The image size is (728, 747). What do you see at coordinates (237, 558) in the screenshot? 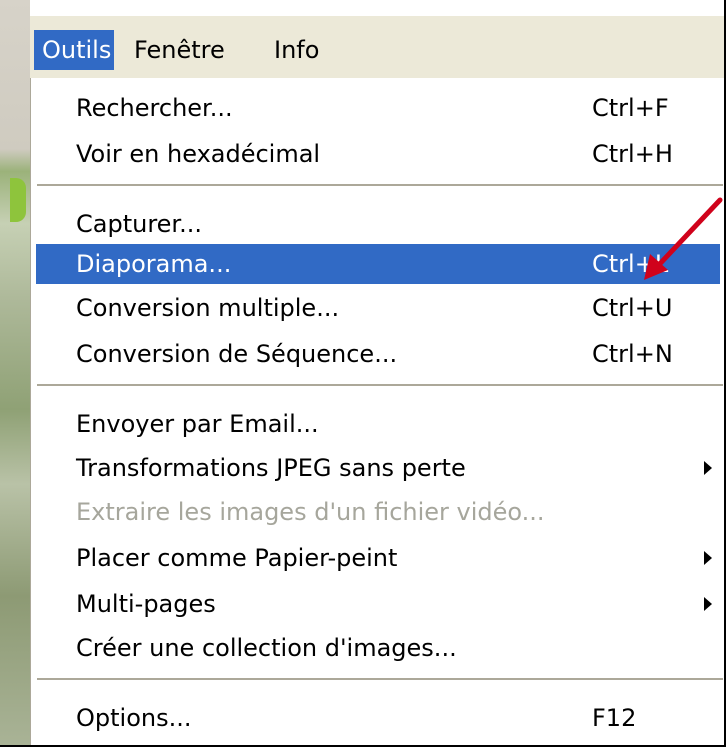
I see `menu-item-label: Placer comme Papier-peint` at bounding box center [237, 558].